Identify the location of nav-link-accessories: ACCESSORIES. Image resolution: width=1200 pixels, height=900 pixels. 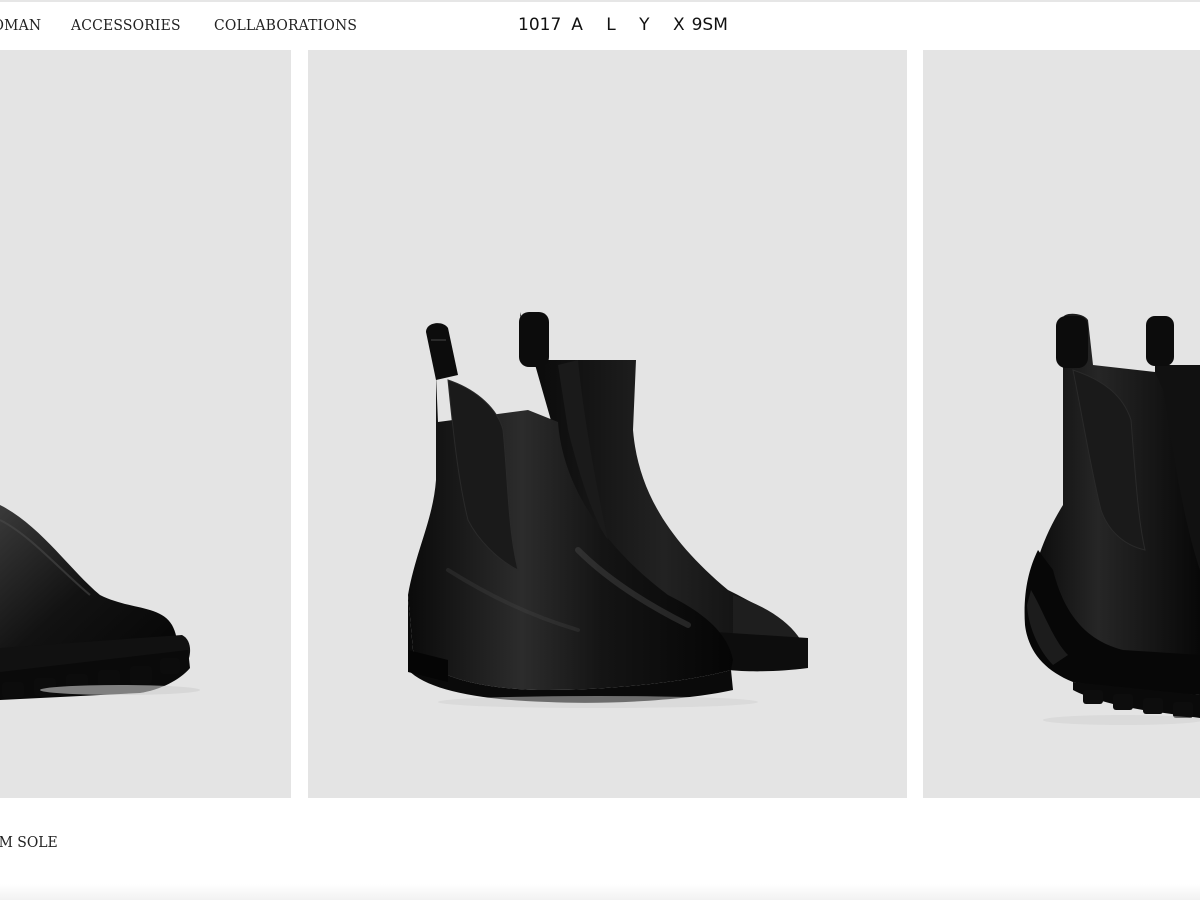
(126, 25).